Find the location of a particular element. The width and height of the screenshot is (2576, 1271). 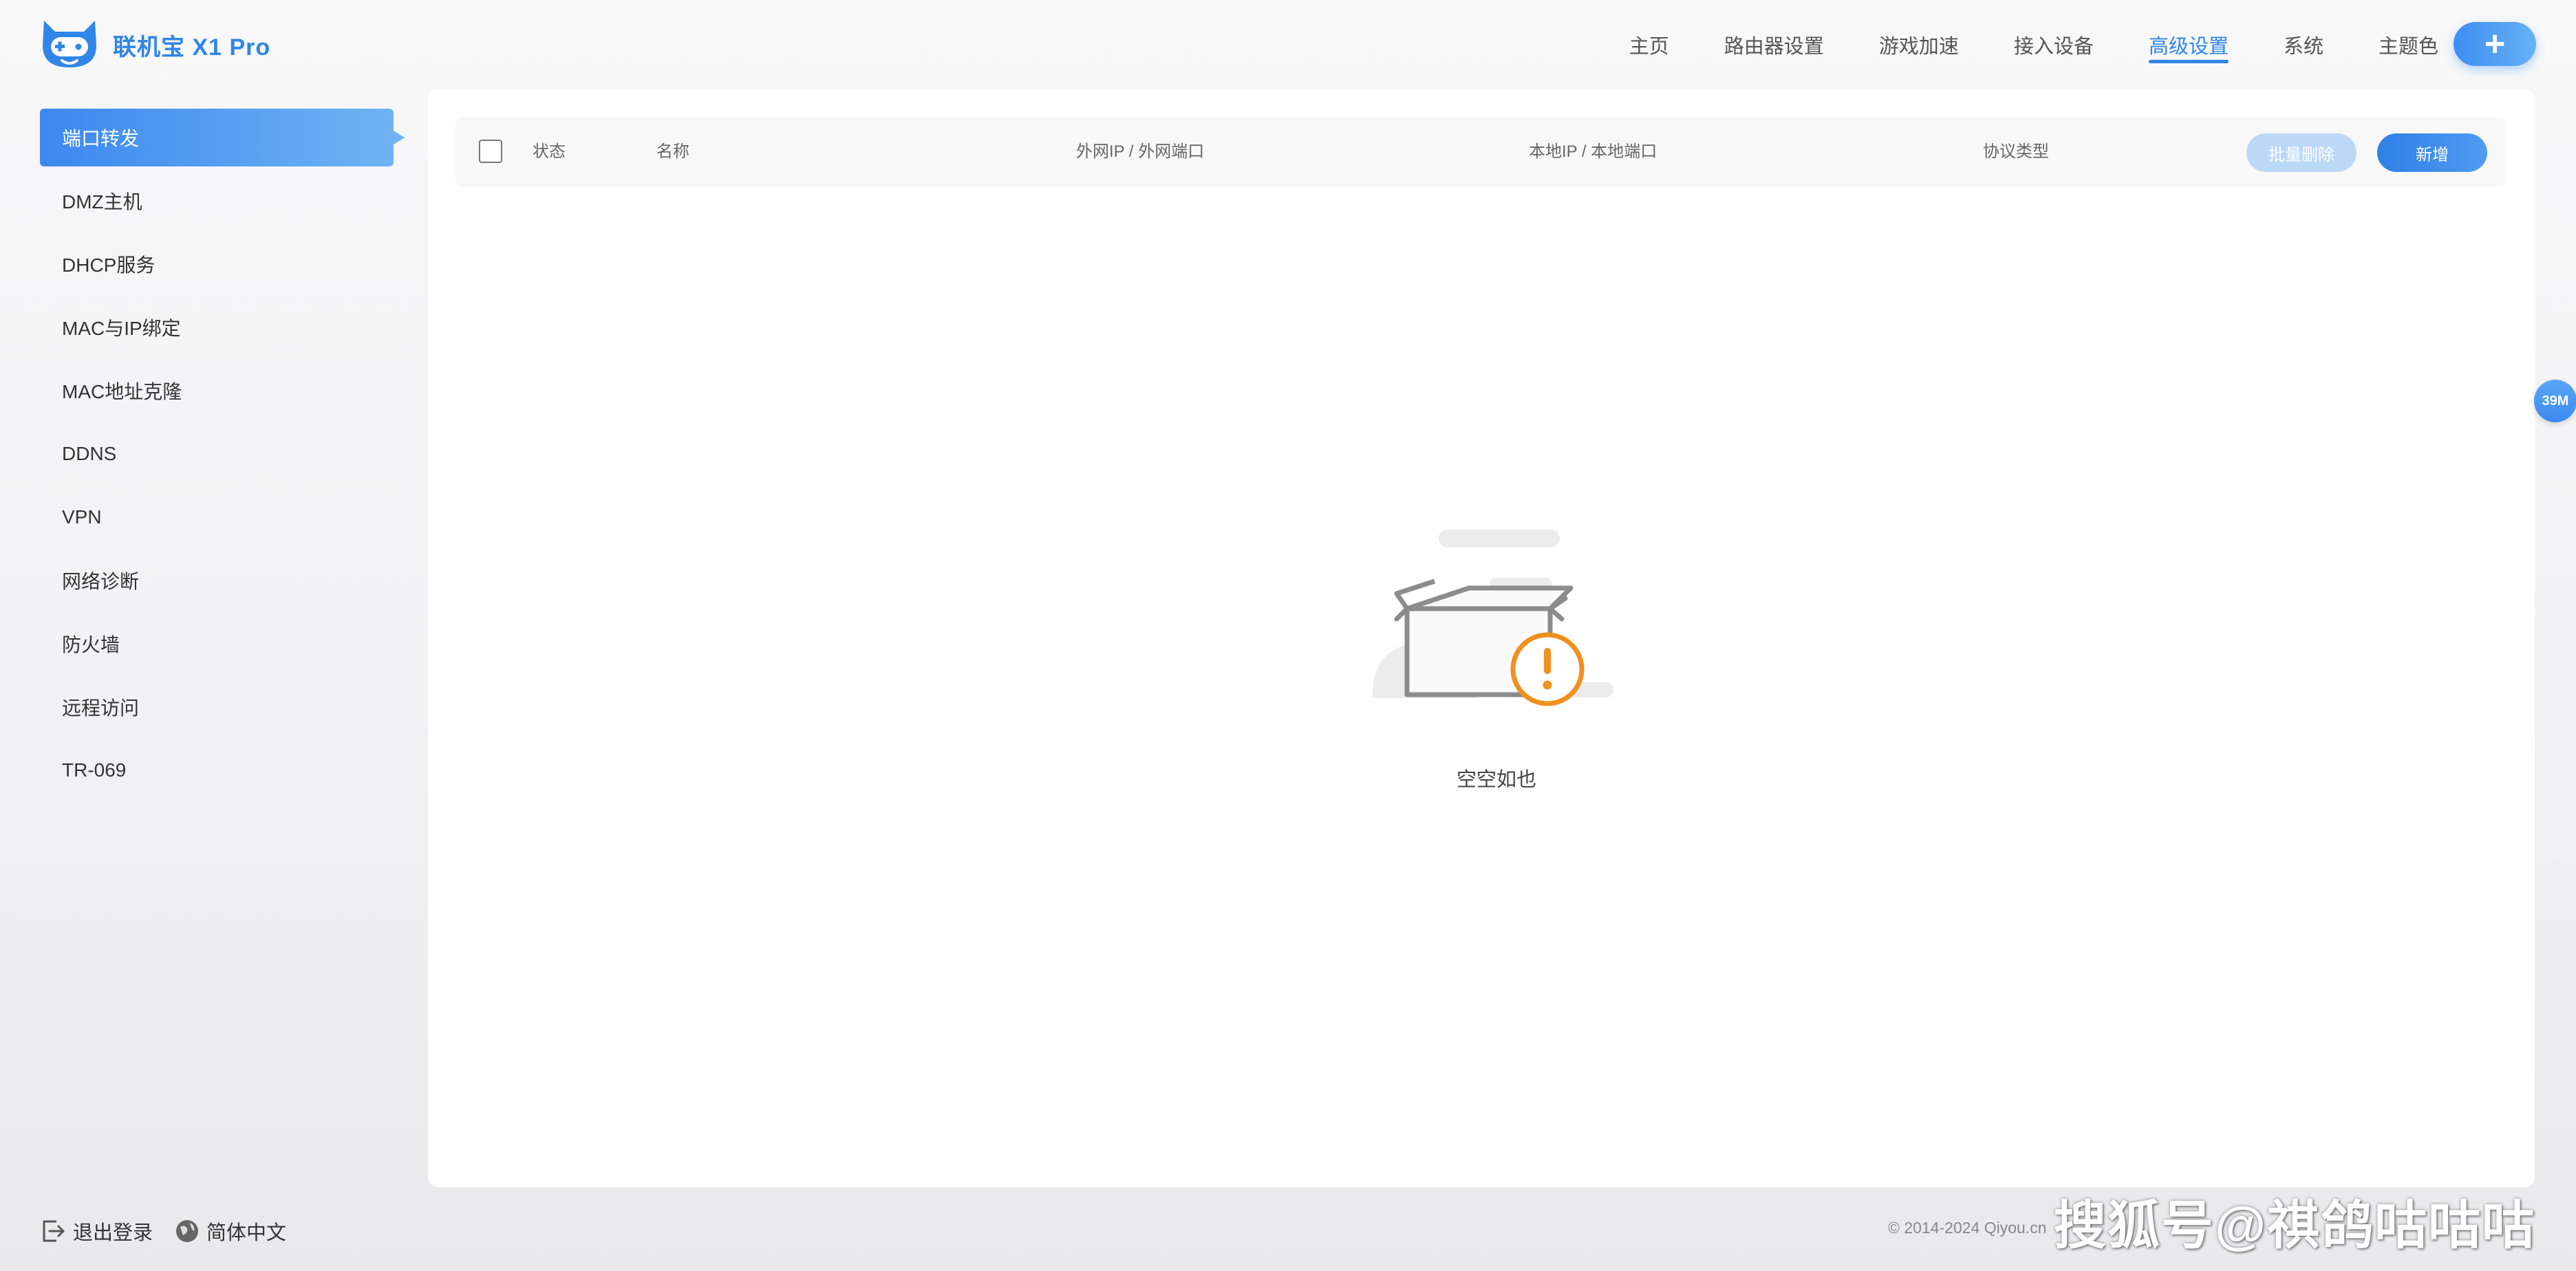

logout-link: 退出登录 is located at coordinates (96, 1231).